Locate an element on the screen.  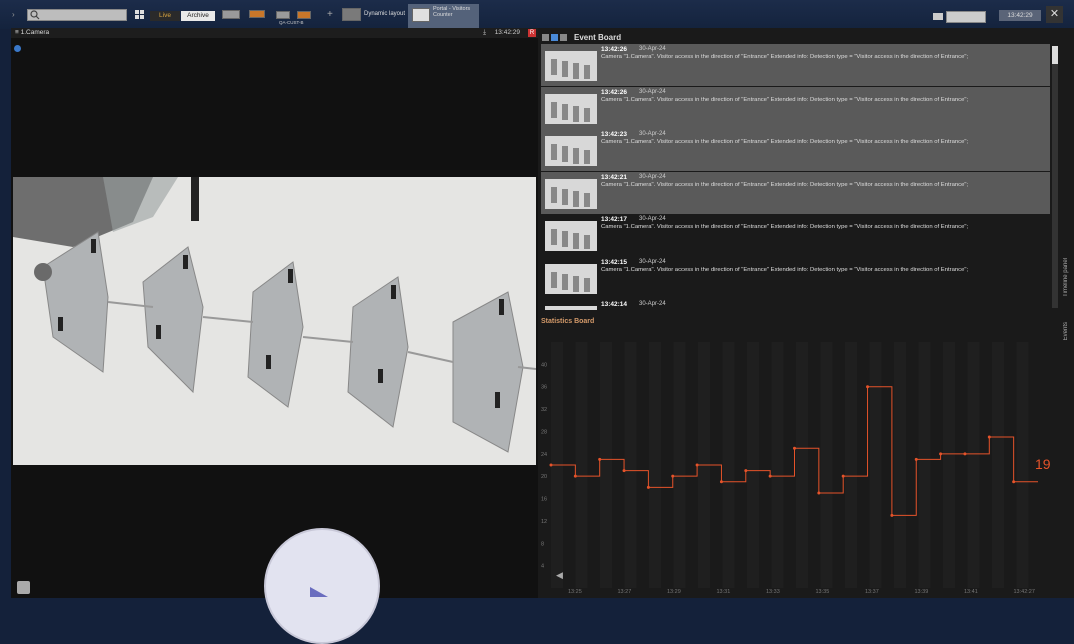
x-tick-label: 13:33 is located at coordinates (773, 592).